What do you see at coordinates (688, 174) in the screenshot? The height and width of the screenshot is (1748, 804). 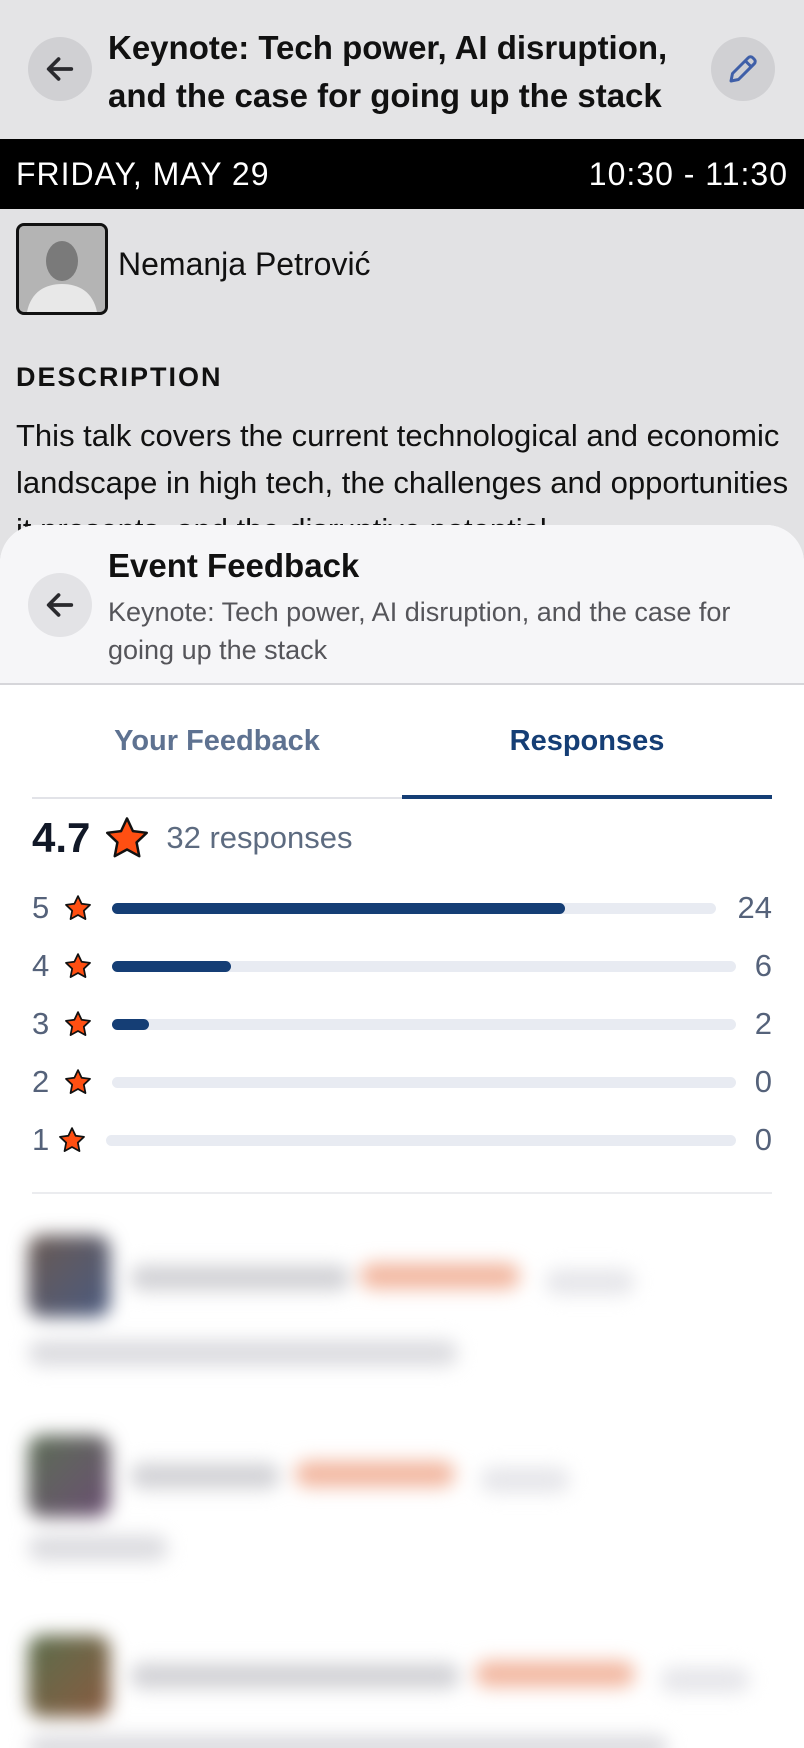 I see `event-time: 10:30 - 11:30` at bounding box center [688, 174].